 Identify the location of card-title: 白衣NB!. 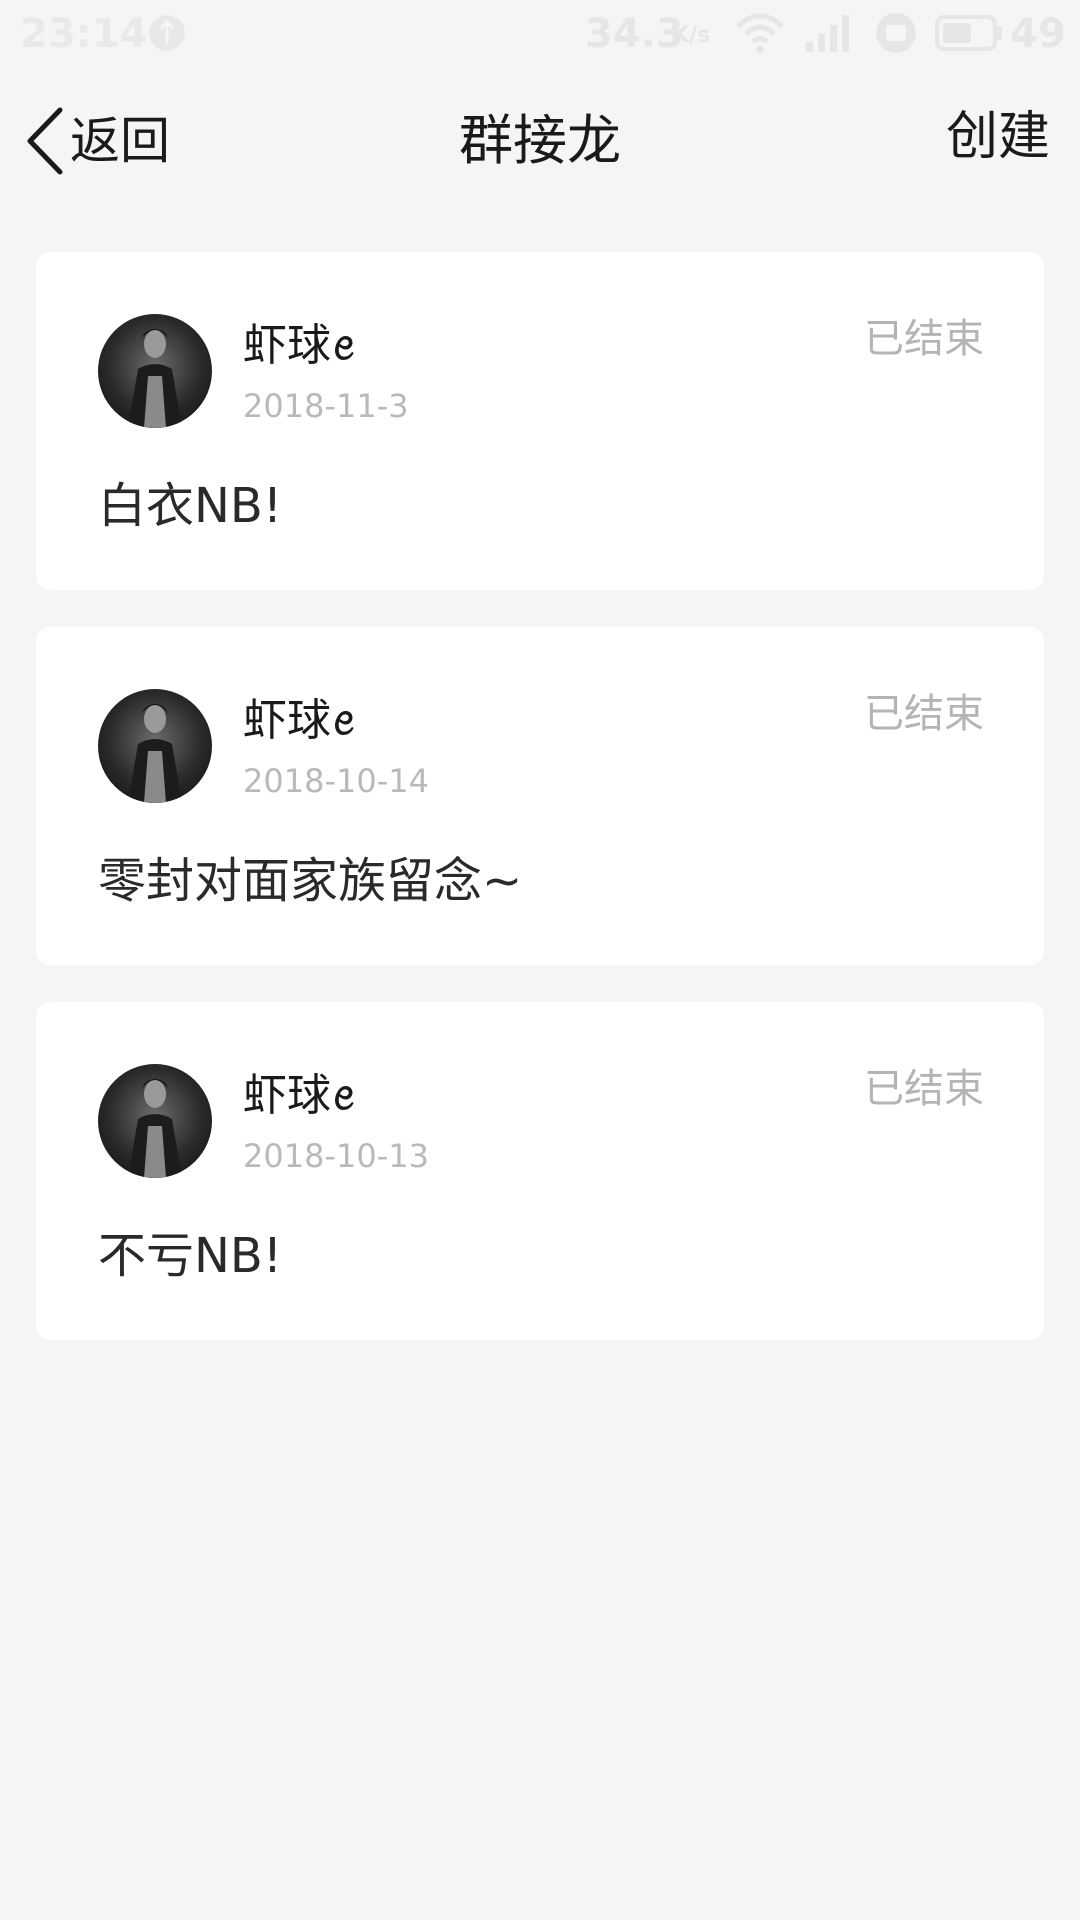
(190, 506).